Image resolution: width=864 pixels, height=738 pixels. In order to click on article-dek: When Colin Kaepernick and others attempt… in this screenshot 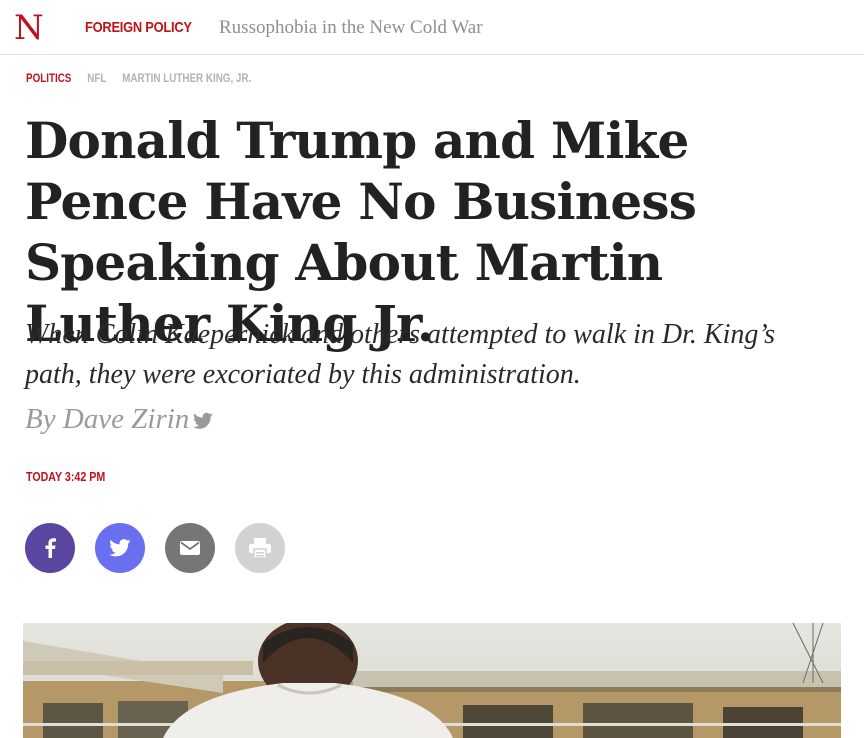, I will do `click(400, 354)`.